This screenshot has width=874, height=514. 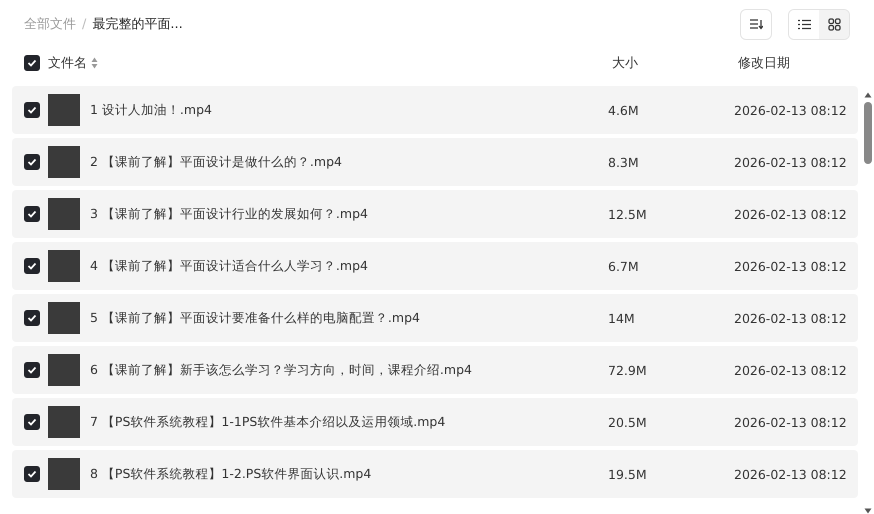 What do you see at coordinates (624, 110) in the screenshot?
I see `file-size: 4.6M` at bounding box center [624, 110].